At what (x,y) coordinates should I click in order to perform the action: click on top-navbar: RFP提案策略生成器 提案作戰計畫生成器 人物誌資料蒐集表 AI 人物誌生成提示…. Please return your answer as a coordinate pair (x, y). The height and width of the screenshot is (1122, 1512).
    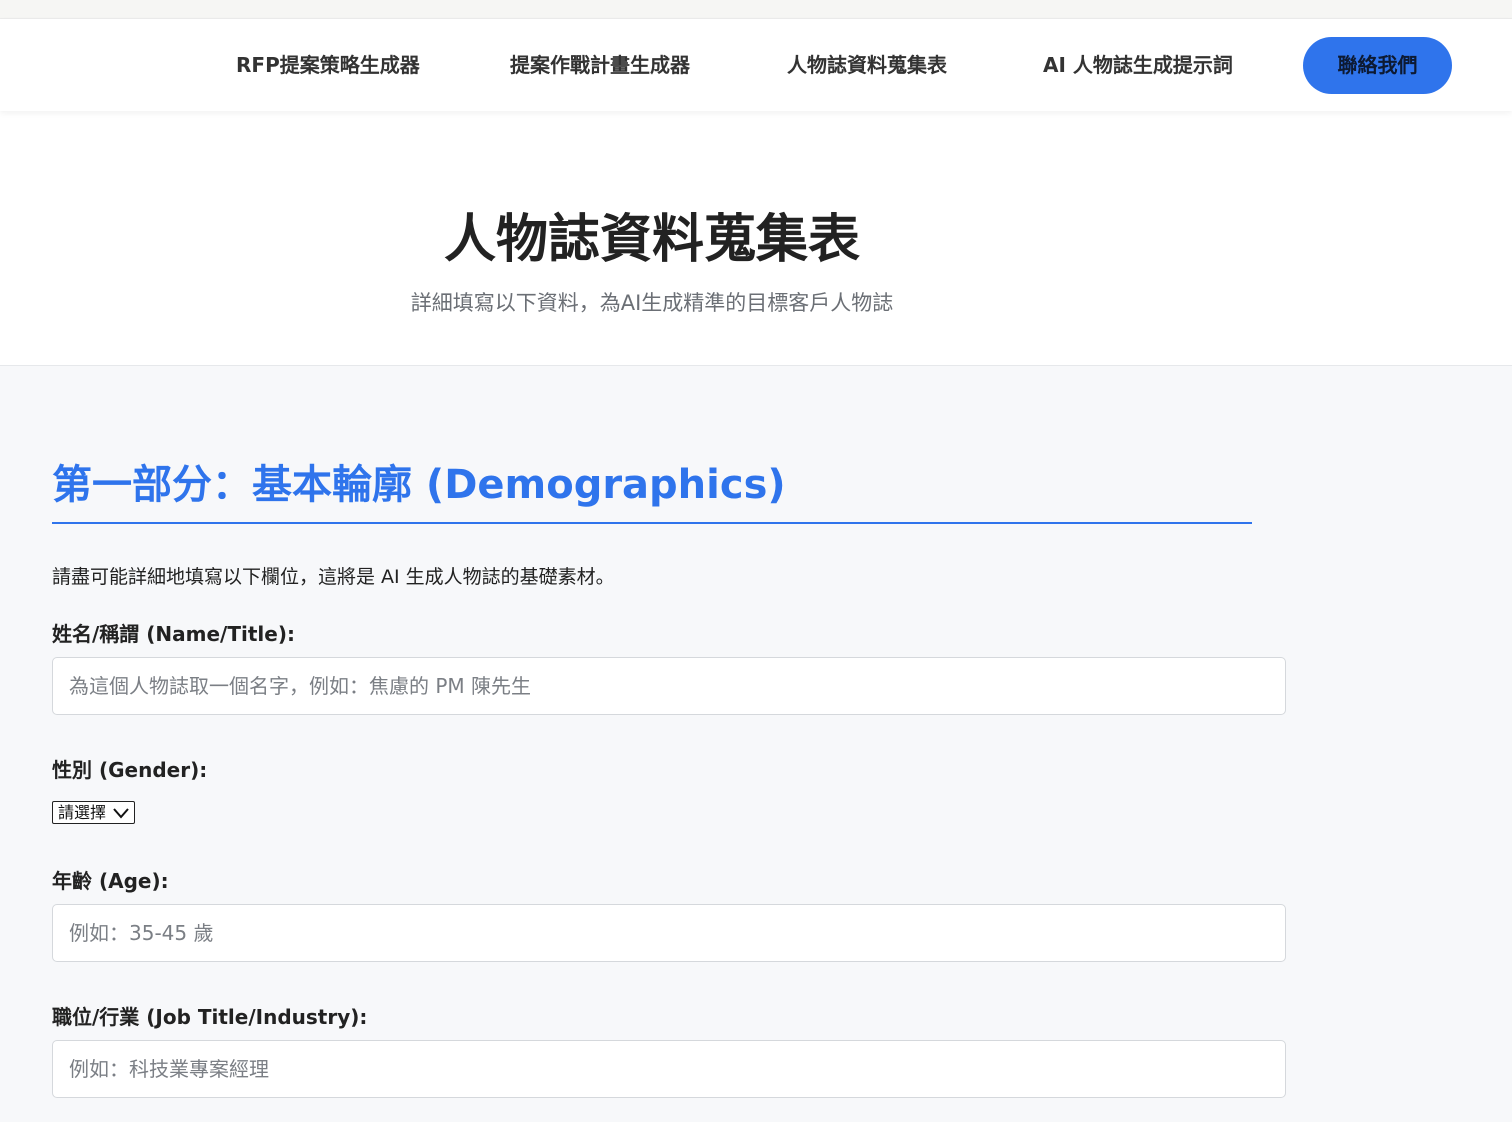
    Looking at the image, I should click on (756, 65).